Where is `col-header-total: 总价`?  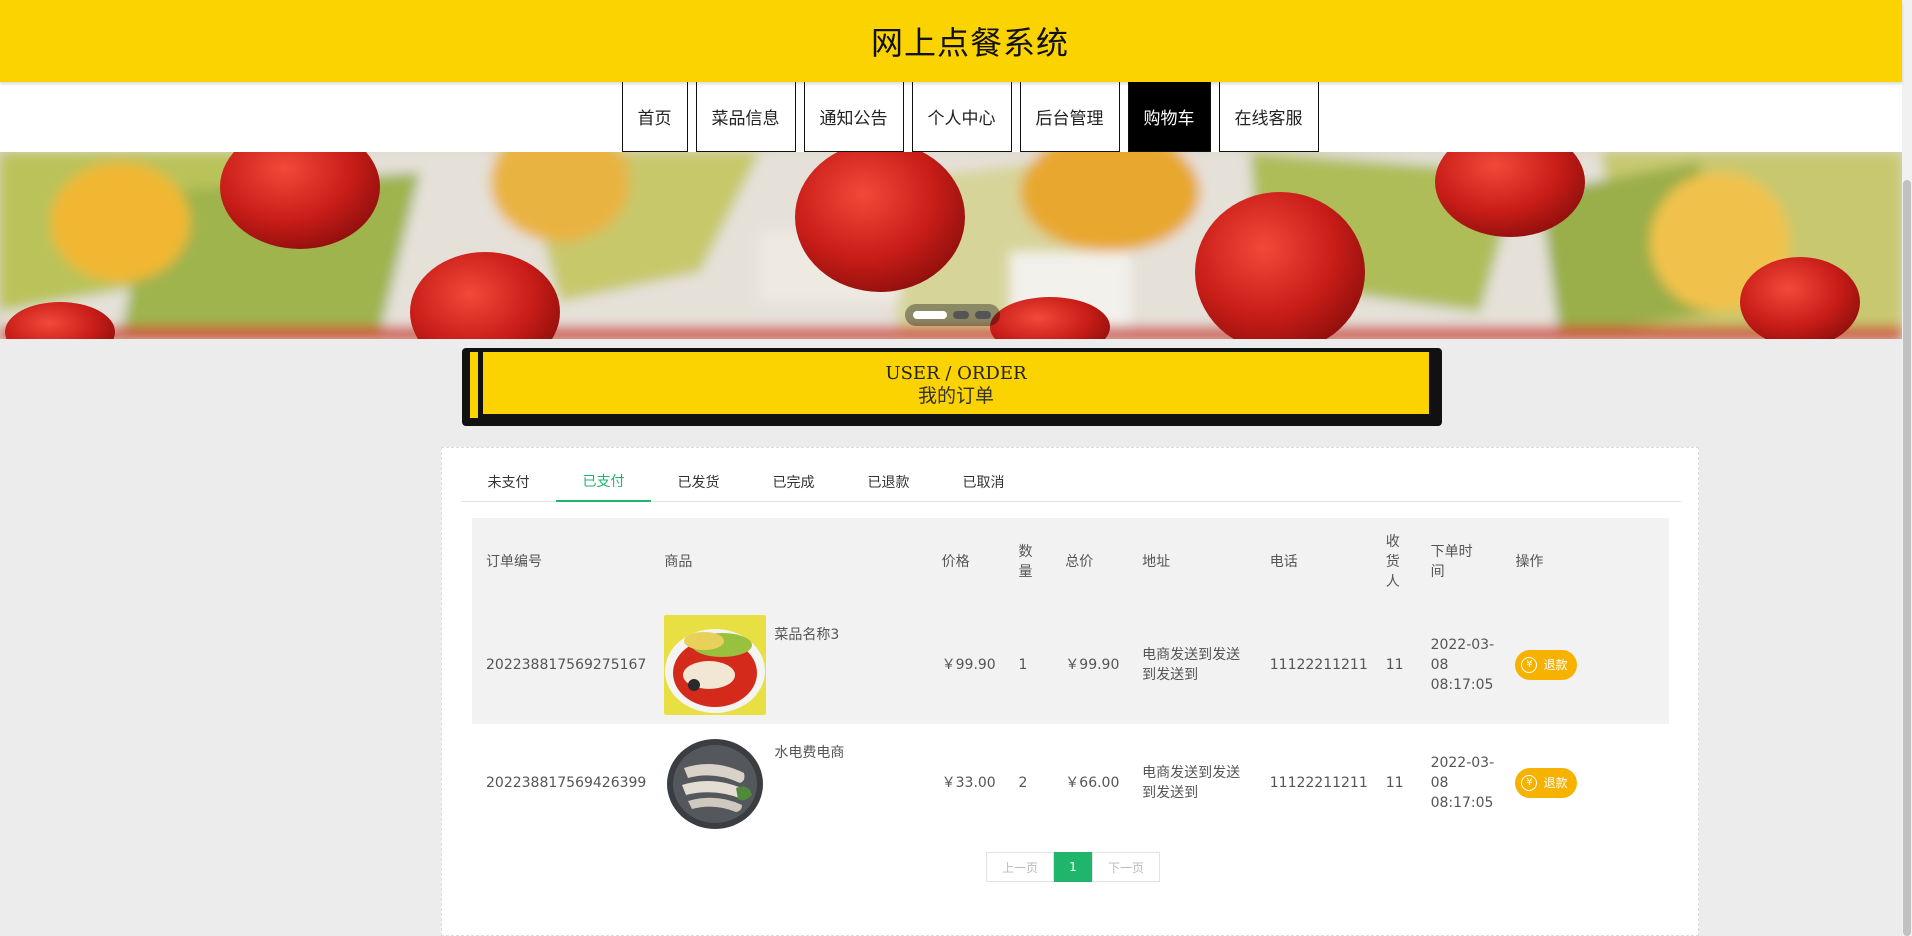
col-header-total: 总价 is located at coordinates (1090, 562).